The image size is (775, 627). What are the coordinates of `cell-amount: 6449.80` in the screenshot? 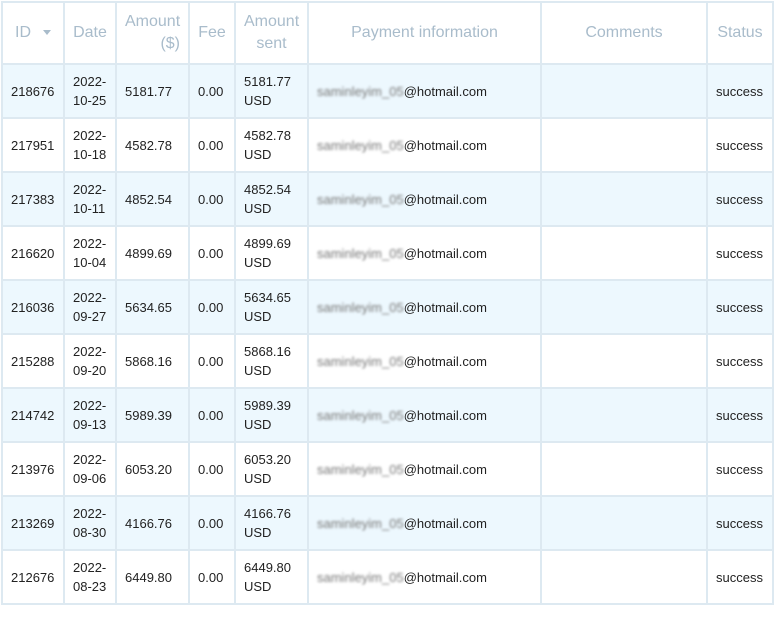 It's located at (152, 577).